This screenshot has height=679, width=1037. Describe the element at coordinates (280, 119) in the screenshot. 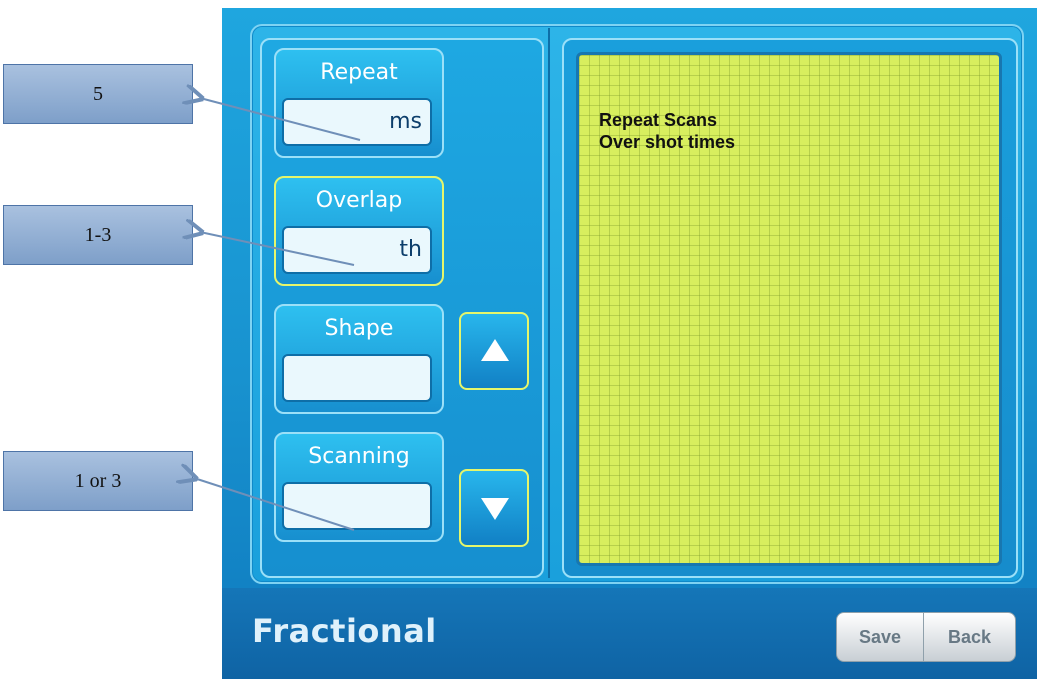

I see `arrow-repeat` at that location.